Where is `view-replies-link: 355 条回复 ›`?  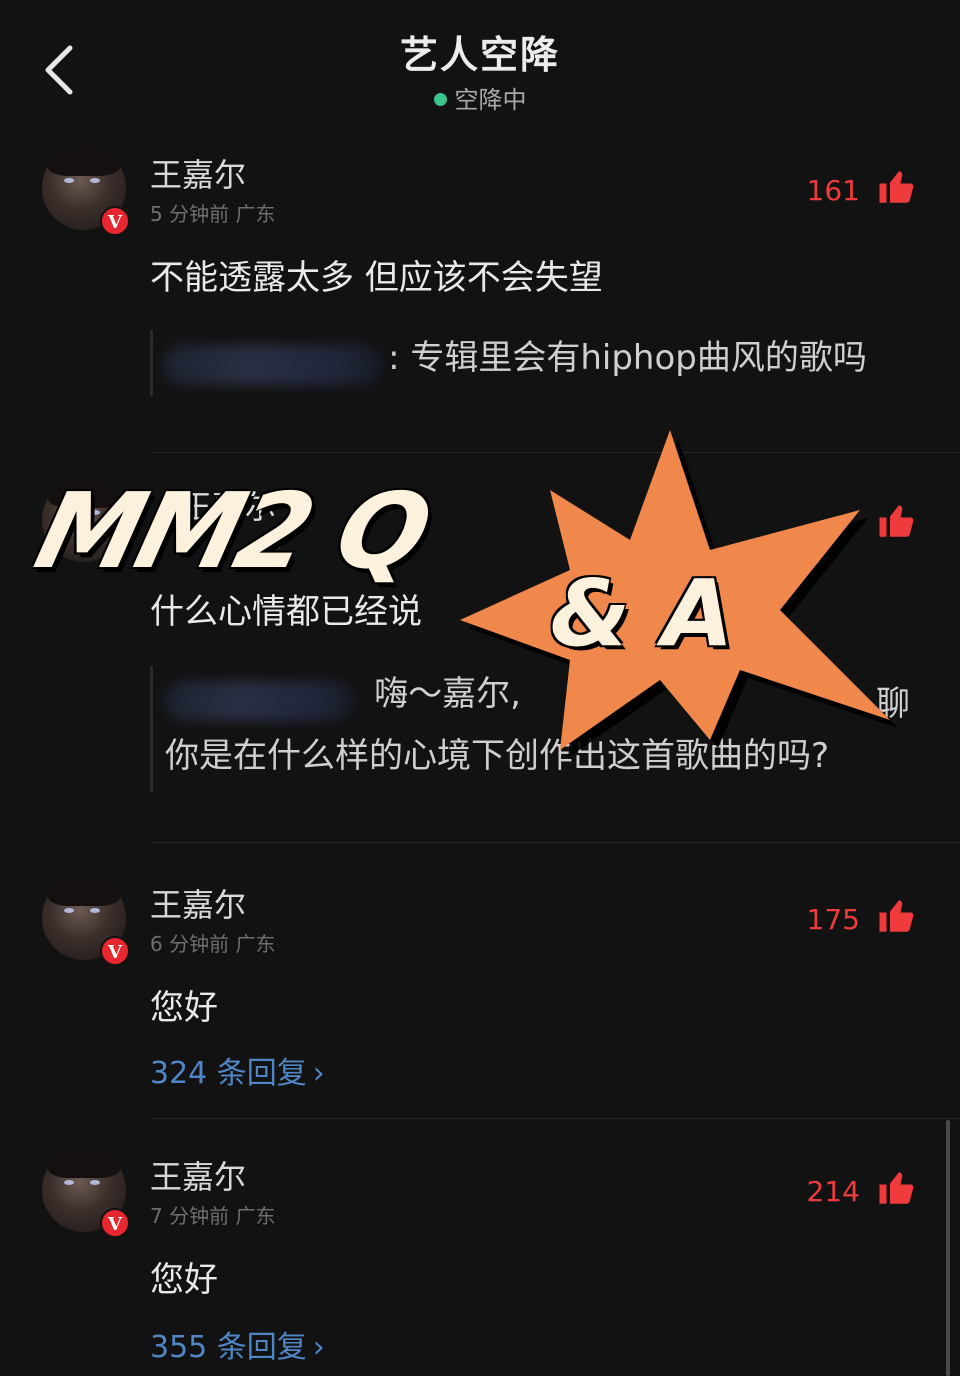 view-replies-link: 355 条回复 › is located at coordinates (237, 1344).